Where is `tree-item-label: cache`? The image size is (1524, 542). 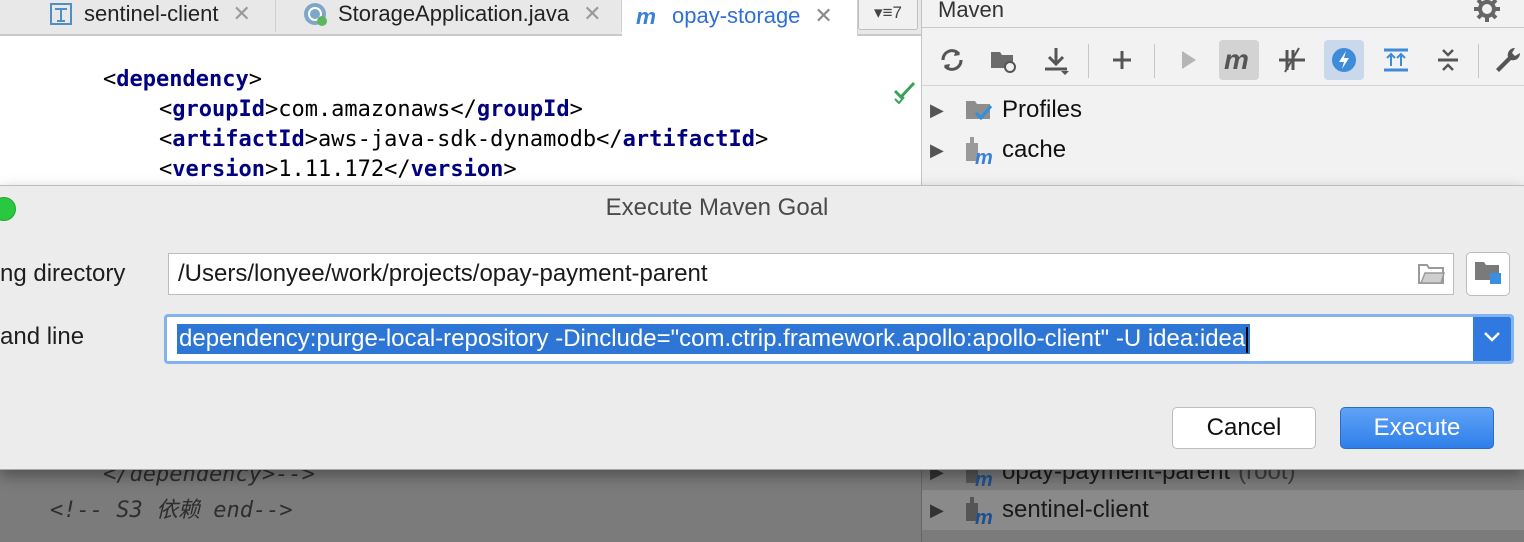 tree-item-label: cache is located at coordinates (1034, 149).